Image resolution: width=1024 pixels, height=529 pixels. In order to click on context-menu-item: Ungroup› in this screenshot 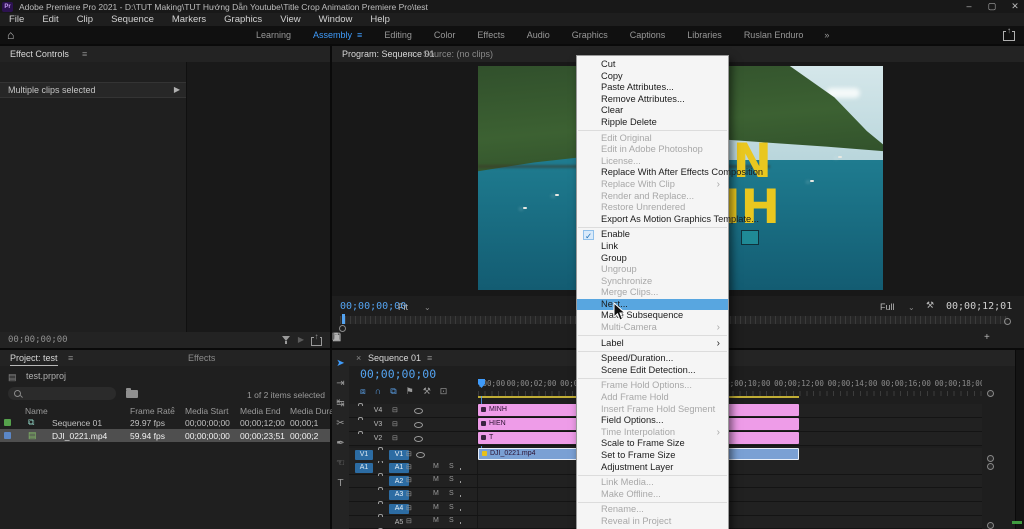, I will do `click(652, 270)`.